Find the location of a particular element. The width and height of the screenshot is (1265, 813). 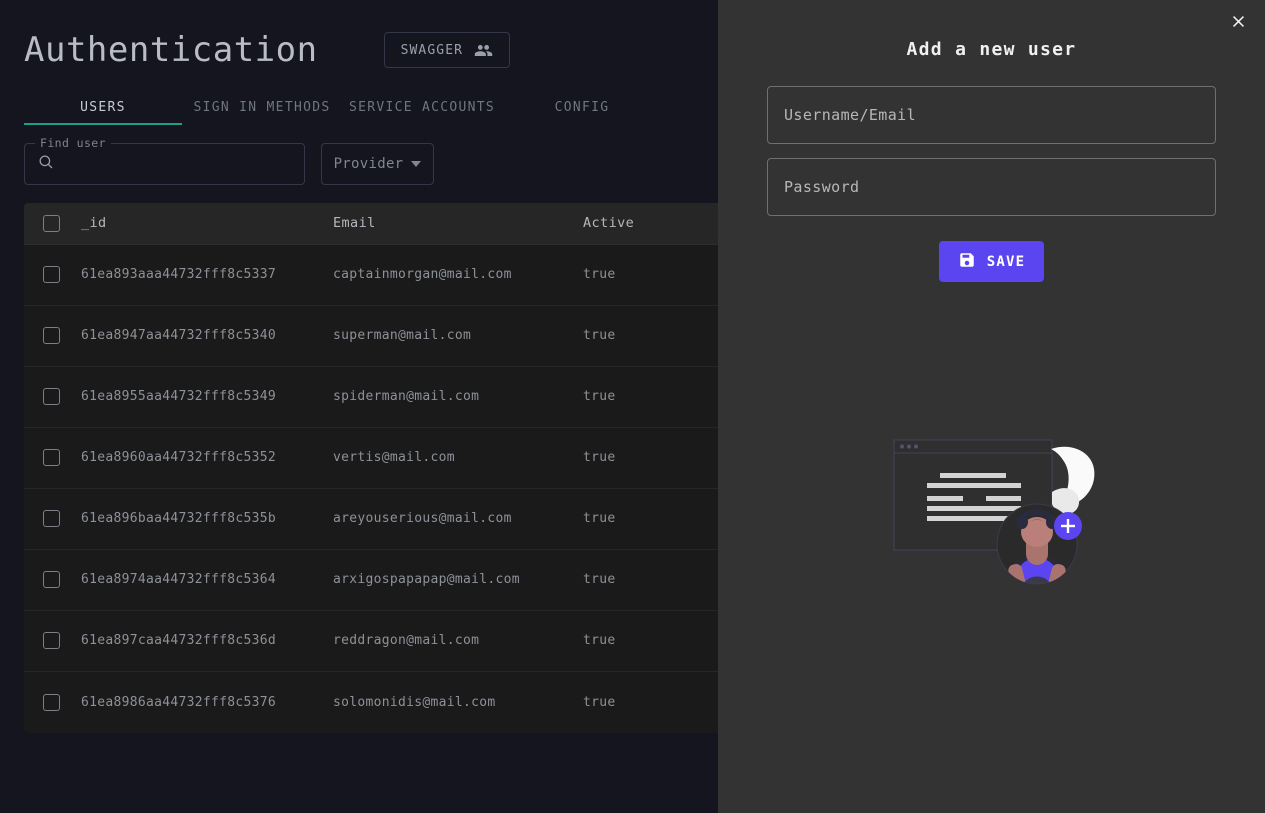

tab-service-accounts: SERVICE ACCOUNTS is located at coordinates (422, 112).